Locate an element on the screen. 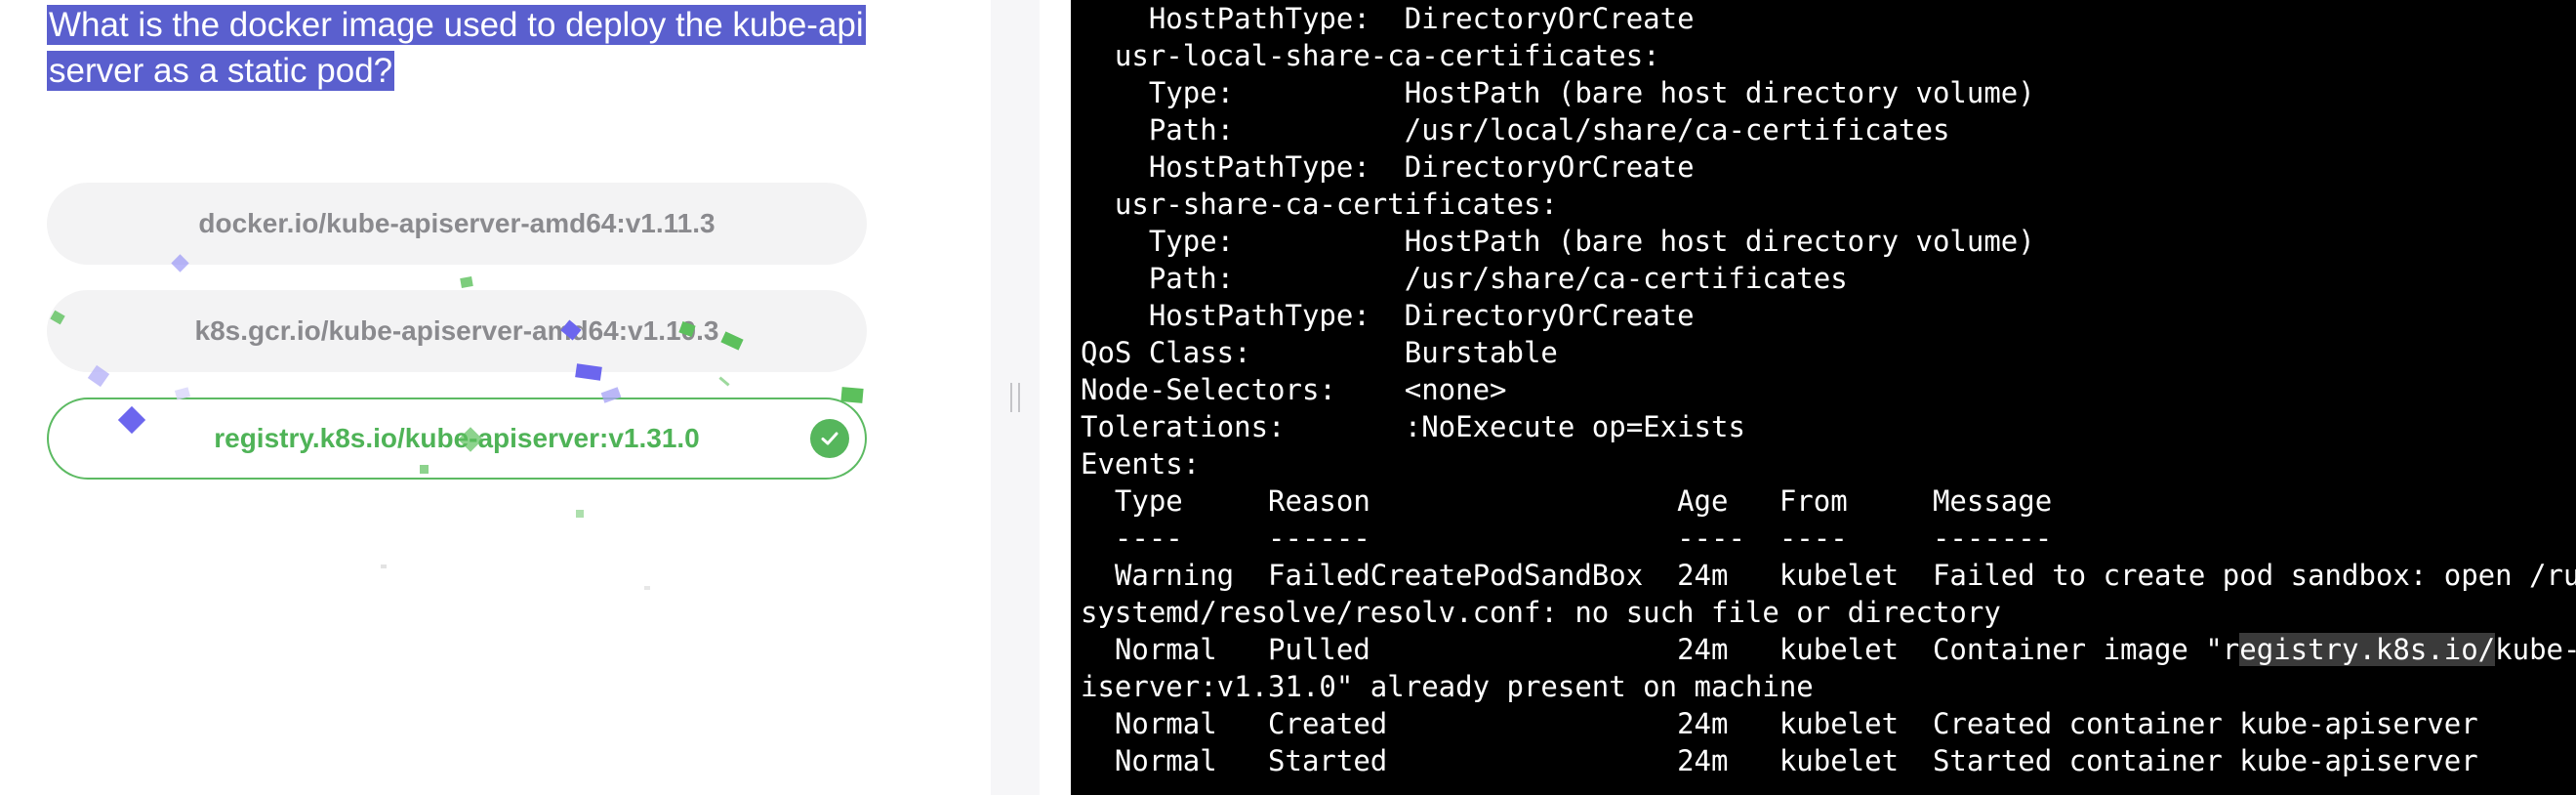  terminal-line: usr-local-share-ca-certificates: is located at coordinates (1370, 55).